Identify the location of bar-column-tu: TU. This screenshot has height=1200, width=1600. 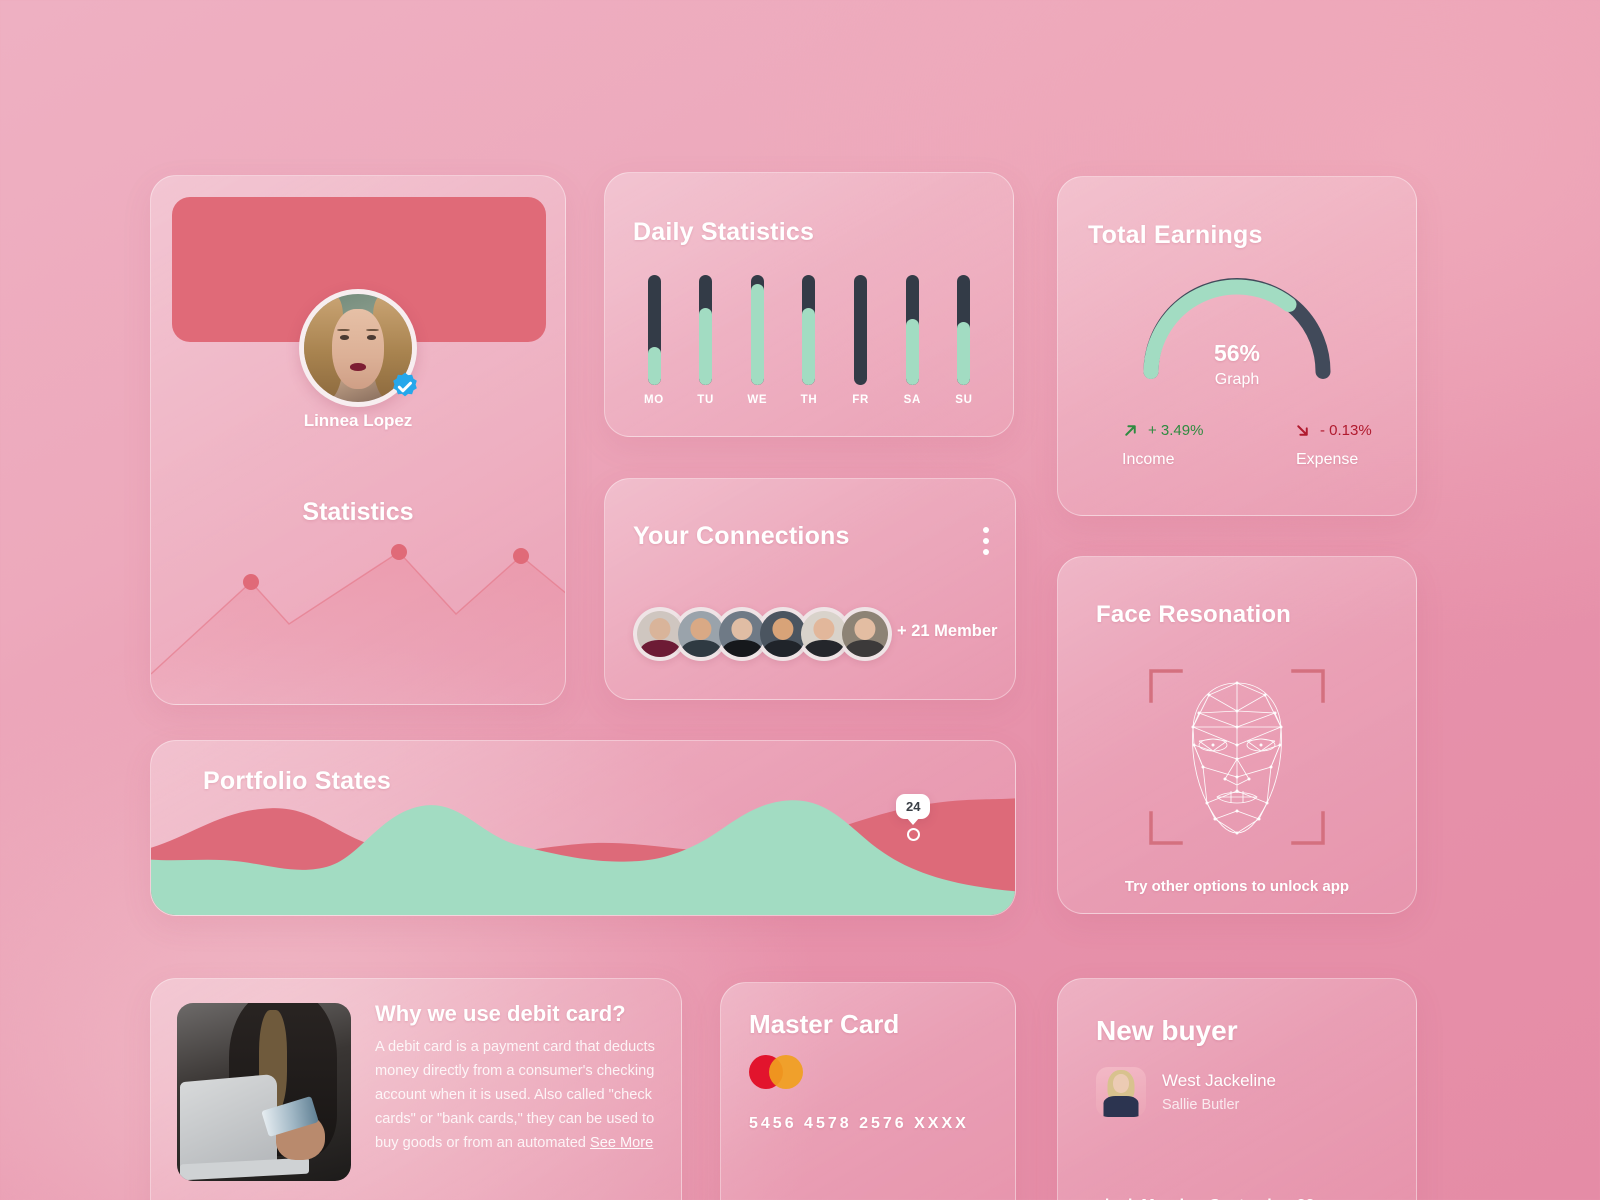
(706, 347).